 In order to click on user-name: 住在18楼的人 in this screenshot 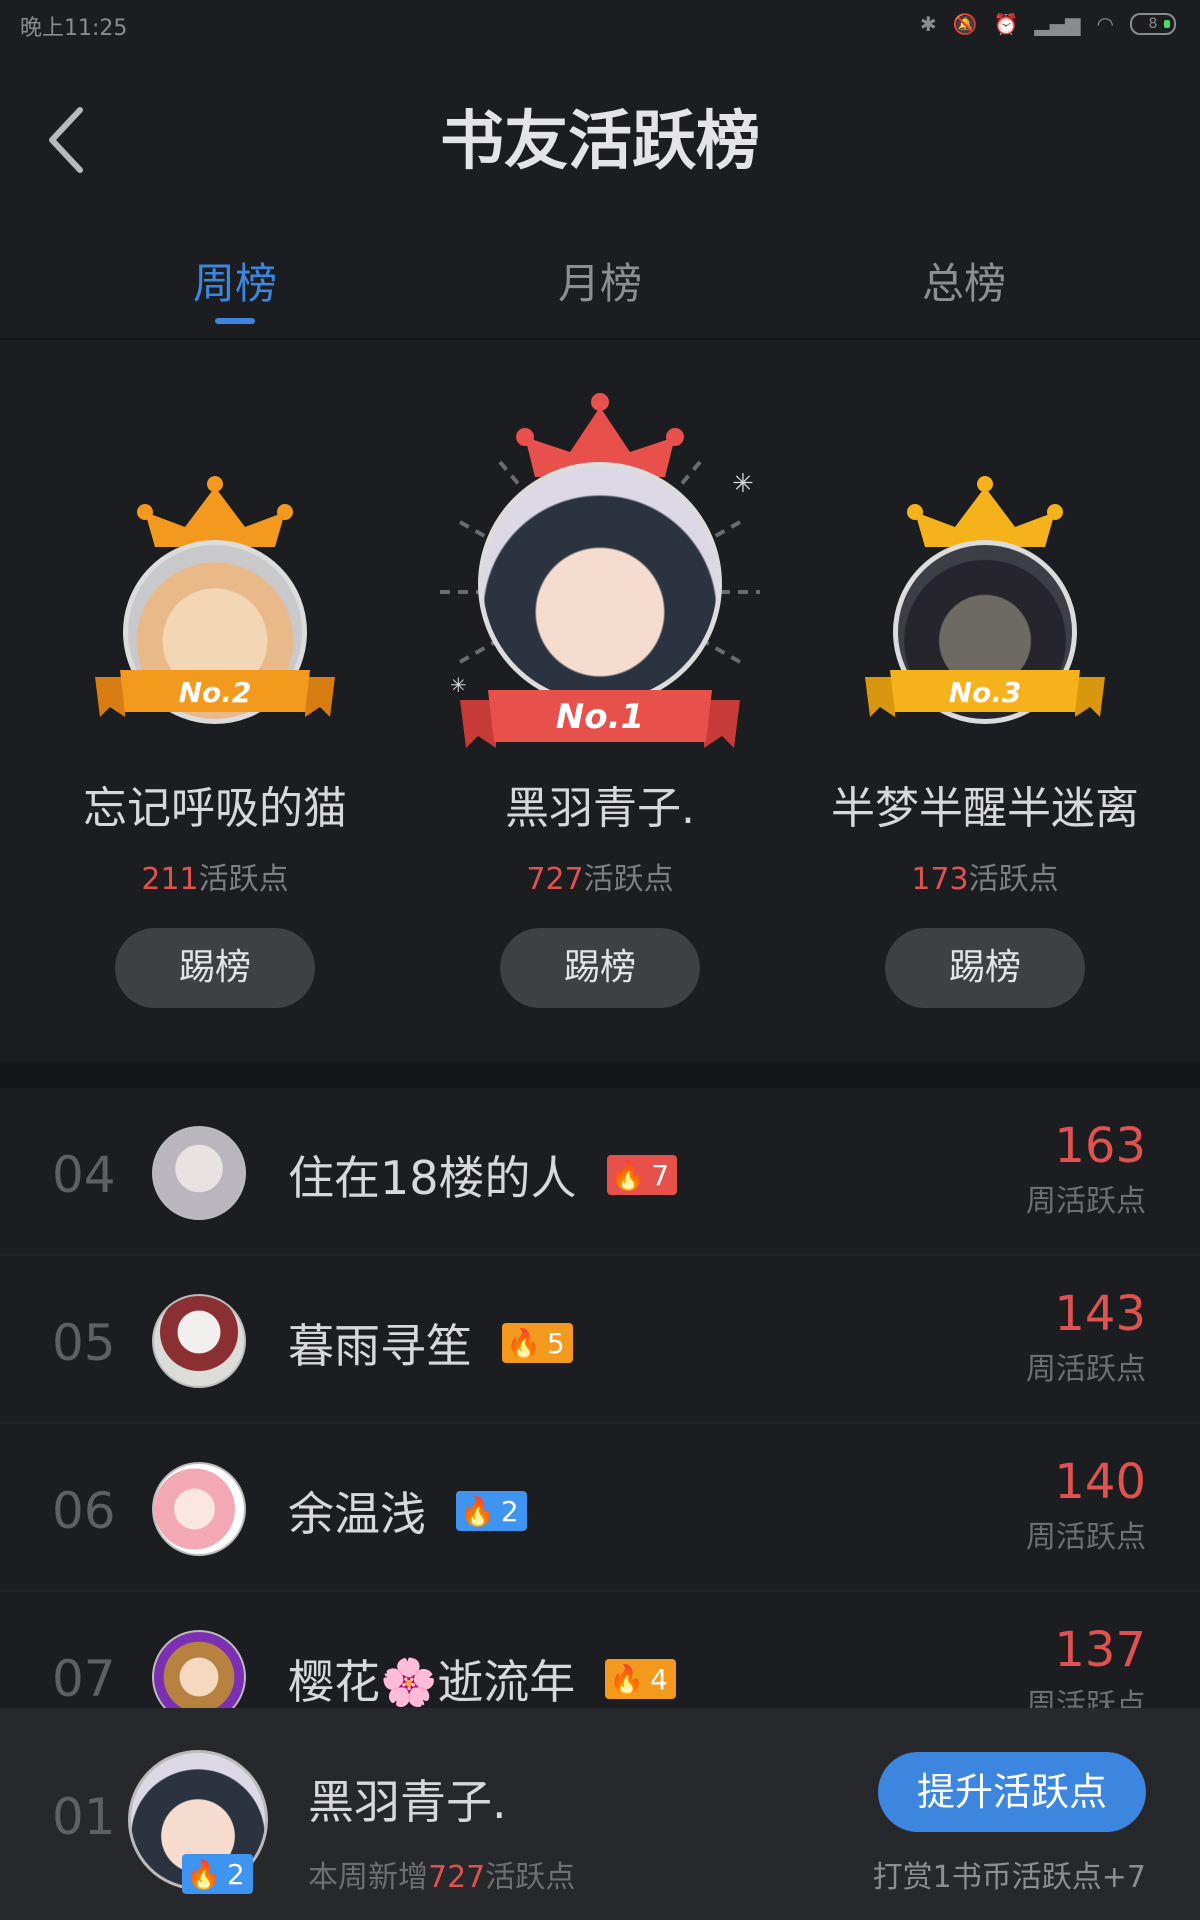, I will do `click(432, 1178)`.